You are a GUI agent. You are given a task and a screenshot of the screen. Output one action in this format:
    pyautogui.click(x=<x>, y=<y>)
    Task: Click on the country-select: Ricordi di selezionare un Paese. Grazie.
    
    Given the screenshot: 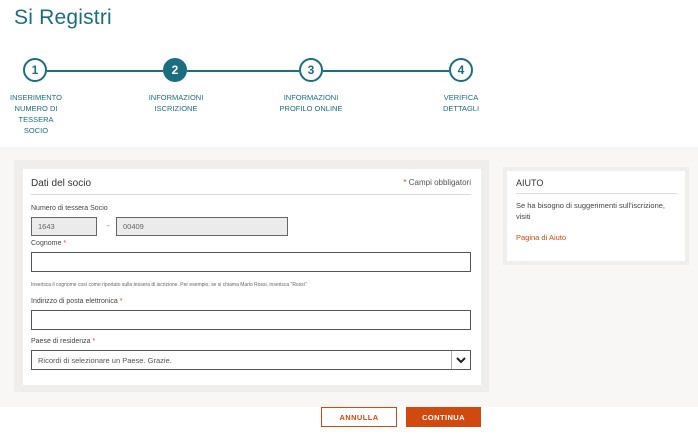 What is the action you would take?
    pyautogui.click(x=251, y=360)
    